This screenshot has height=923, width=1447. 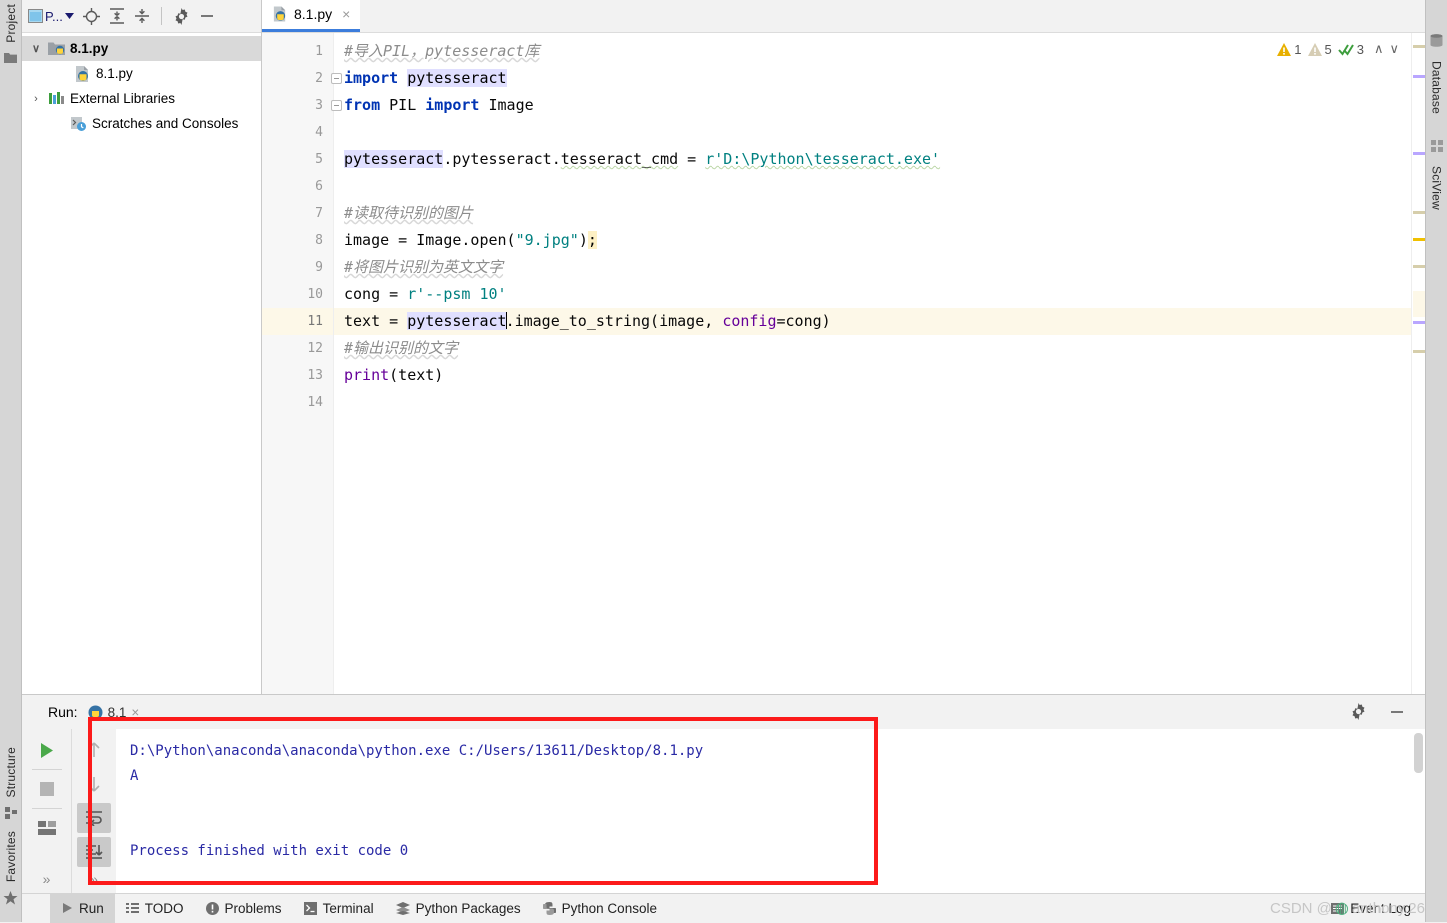 I want to click on chevron-right-icon: ›, so click(x=36, y=99).